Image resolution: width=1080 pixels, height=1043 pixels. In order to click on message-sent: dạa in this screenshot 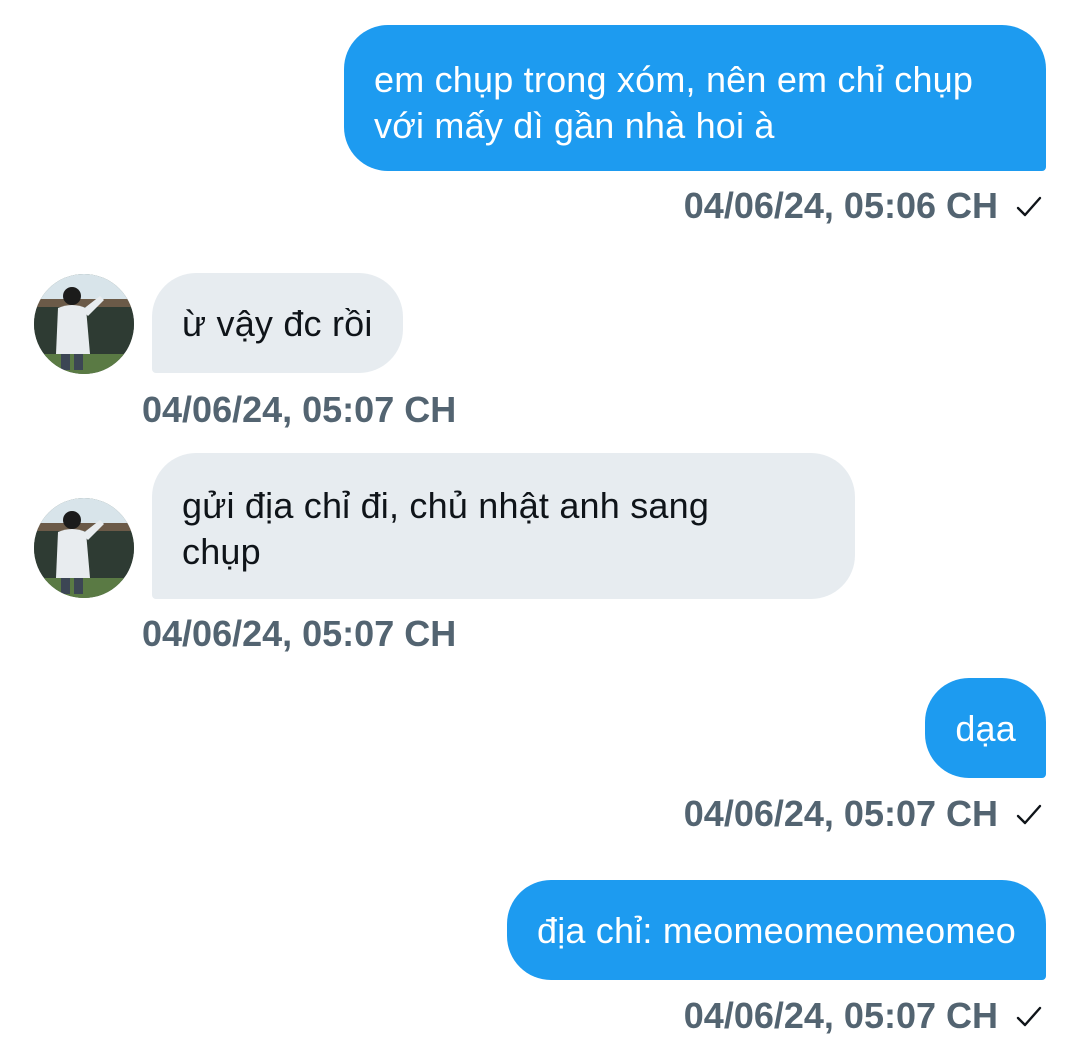, I will do `click(985, 728)`.